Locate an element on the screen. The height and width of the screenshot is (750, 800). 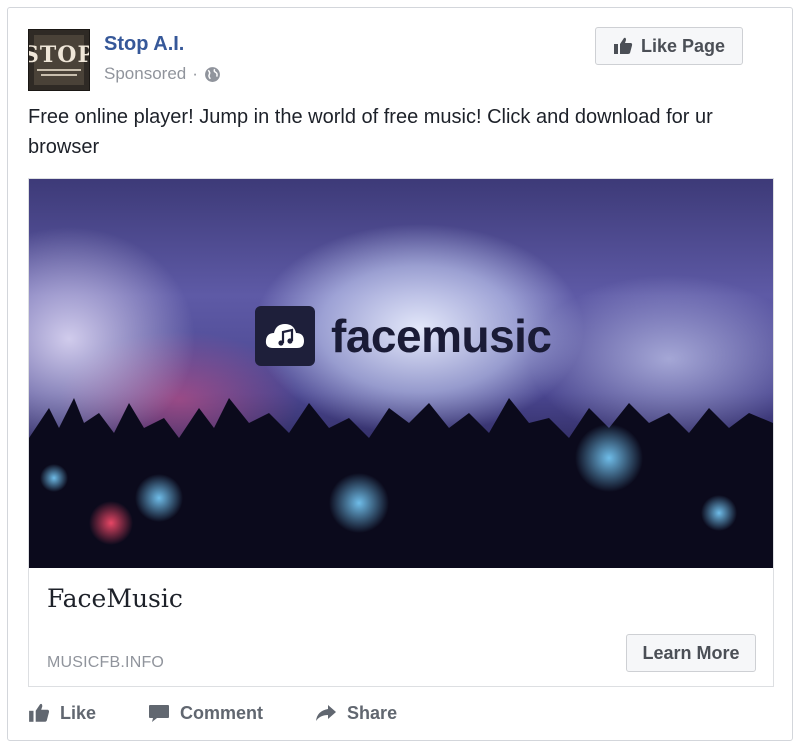
page-avatar: STOP is located at coordinates (59, 60).